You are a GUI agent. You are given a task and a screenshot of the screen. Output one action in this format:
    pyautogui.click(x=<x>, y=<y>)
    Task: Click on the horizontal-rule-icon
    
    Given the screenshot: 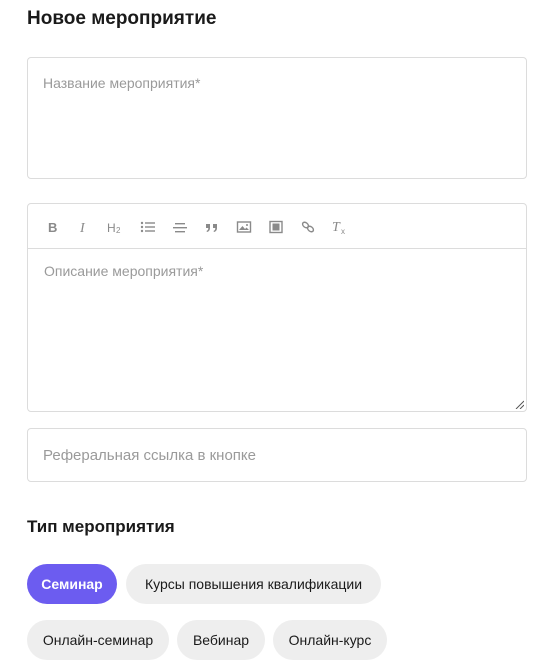 What is the action you would take?
    pyautogui.click(x=180, y=227)
    